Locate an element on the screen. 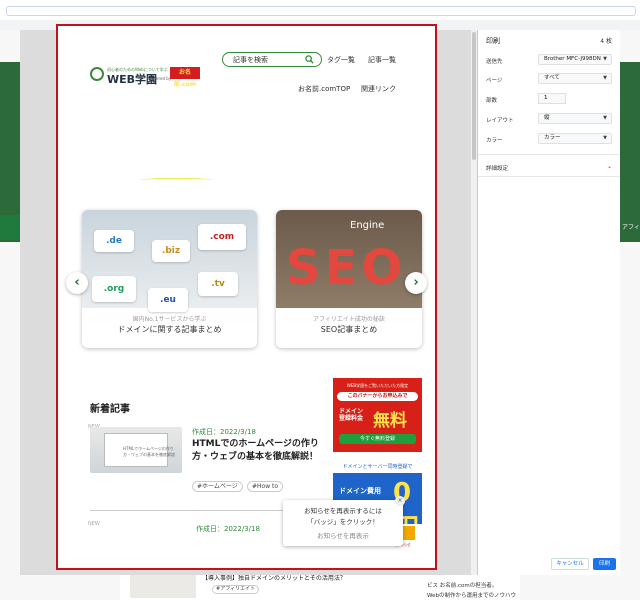 This screenshot has height=600, width=640. background-hero-left-band is located at coordinates (10, 227).